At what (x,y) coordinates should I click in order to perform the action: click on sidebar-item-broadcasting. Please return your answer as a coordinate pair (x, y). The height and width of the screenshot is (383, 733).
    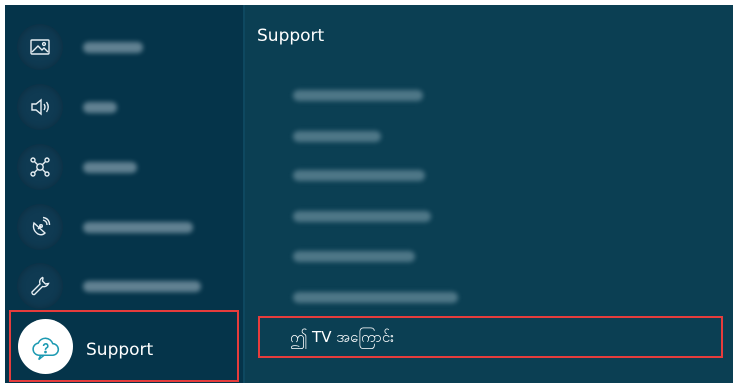
    Looking at the image, I should click on (127, 227).